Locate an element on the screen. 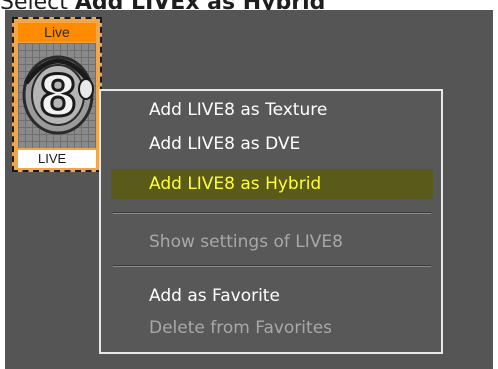  live-source-tile: Live 8 LIVE is located at coordinates (57, 94).